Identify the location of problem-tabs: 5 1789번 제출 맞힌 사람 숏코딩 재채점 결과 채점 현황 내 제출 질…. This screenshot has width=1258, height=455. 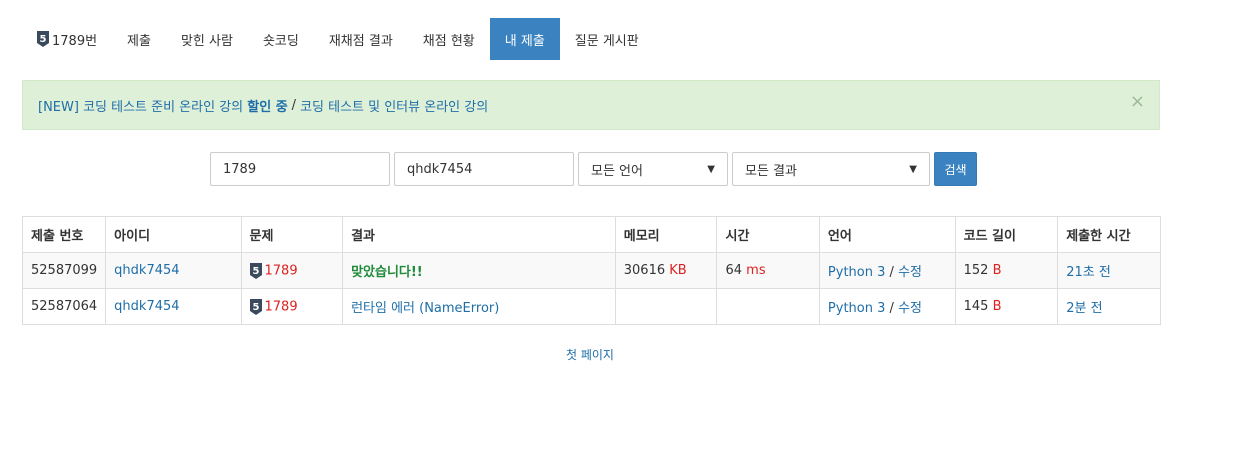
(338, 39).